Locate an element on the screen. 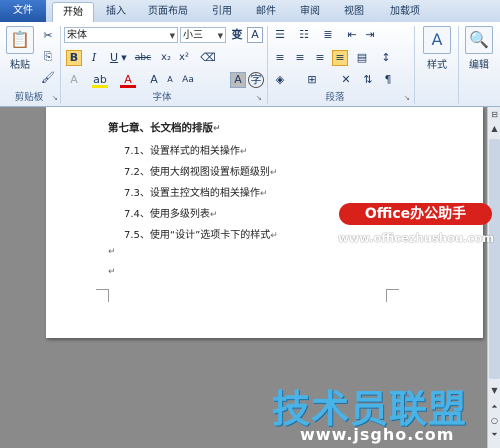  tab-insert: 插入 is located at coordinates (116, 11).